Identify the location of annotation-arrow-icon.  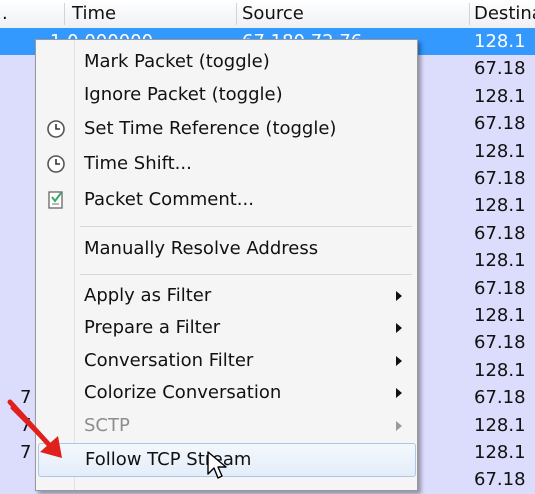
(34, 428).